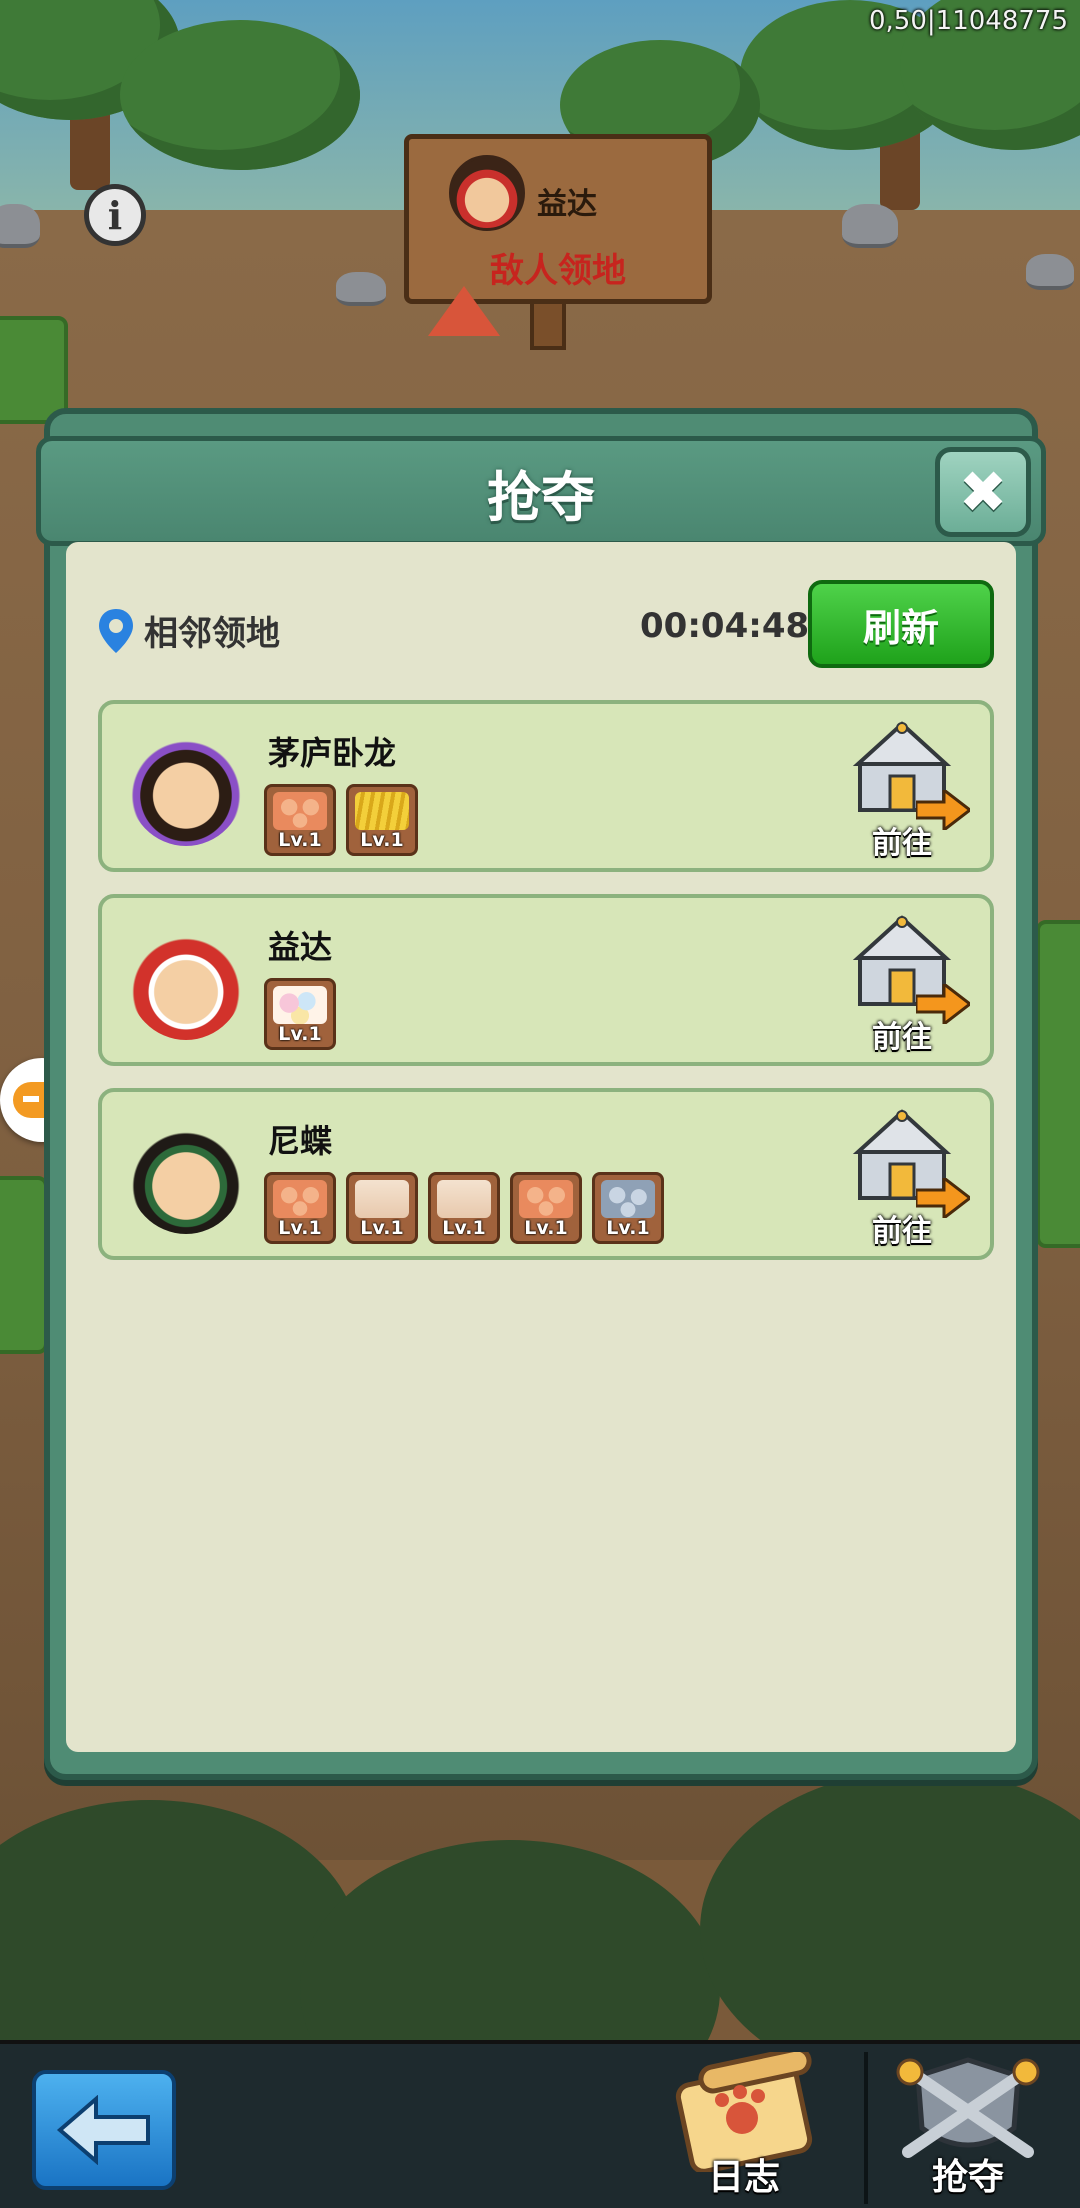  What do you see at coordinates (546, 786) in the screenshot?
I see `target-card: 茅庐卧龙 Lv.1 Lv.1 前往` at bounding box center [546, 786].